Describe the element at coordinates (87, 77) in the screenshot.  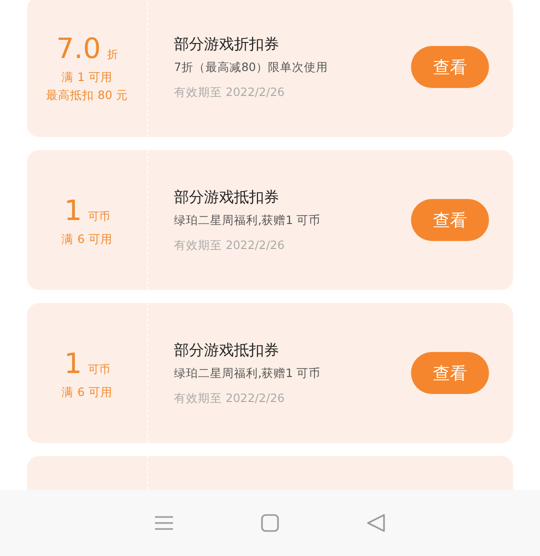
I see `coupon-condition: 满 1 可用` at that location.